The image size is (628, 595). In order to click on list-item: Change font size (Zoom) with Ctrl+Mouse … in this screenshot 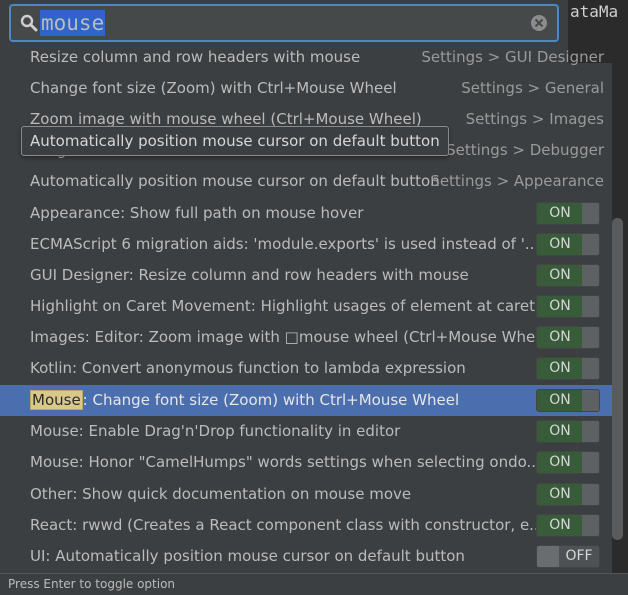, I will do `click(306, 88)`.